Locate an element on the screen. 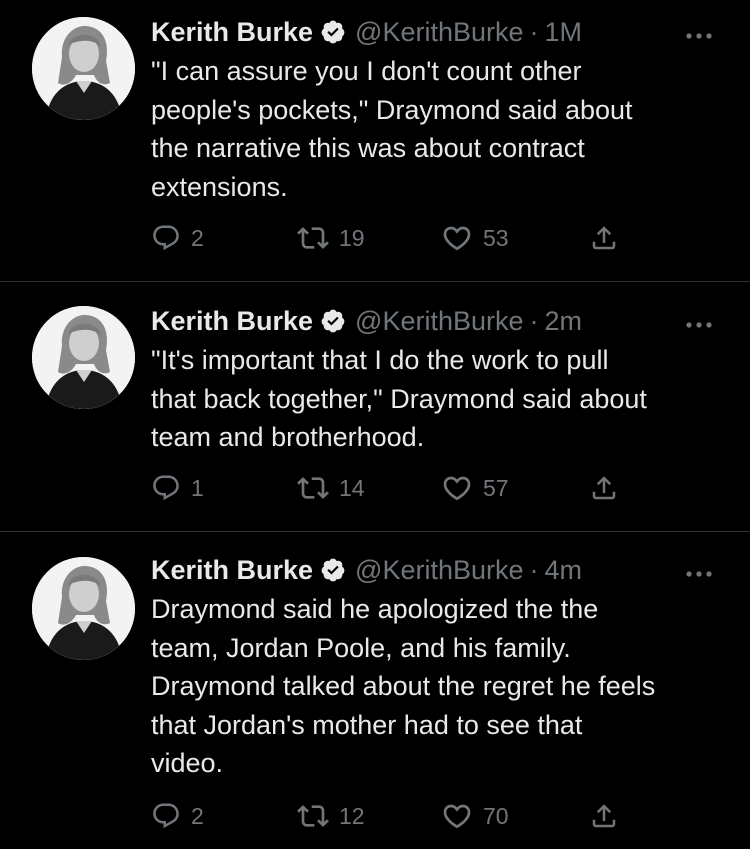 Image resolution: width=750 pixels, height=849 pixels. tweet-actions: 2 19 53 is located at coordinates (391, 238).